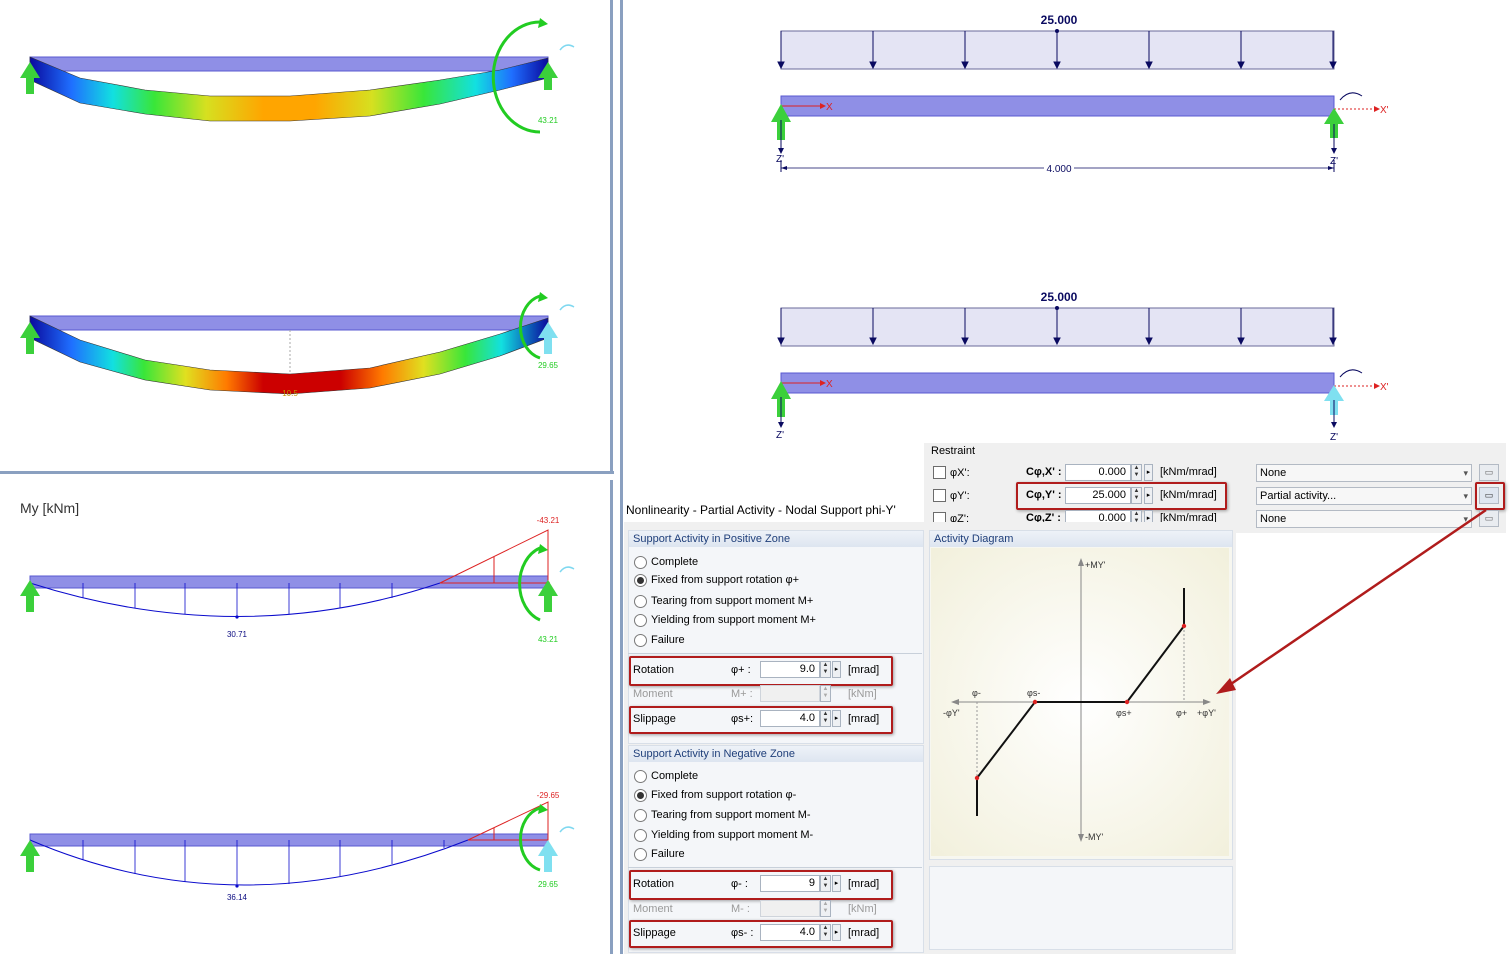 The image size is (1512, 957). Describe the element at coordinates (1080, 702) in the screenshot. I see `activity-diagram: +MY' -MY' -φY' +φY' φ- φs- φs+ φ+` at that location.